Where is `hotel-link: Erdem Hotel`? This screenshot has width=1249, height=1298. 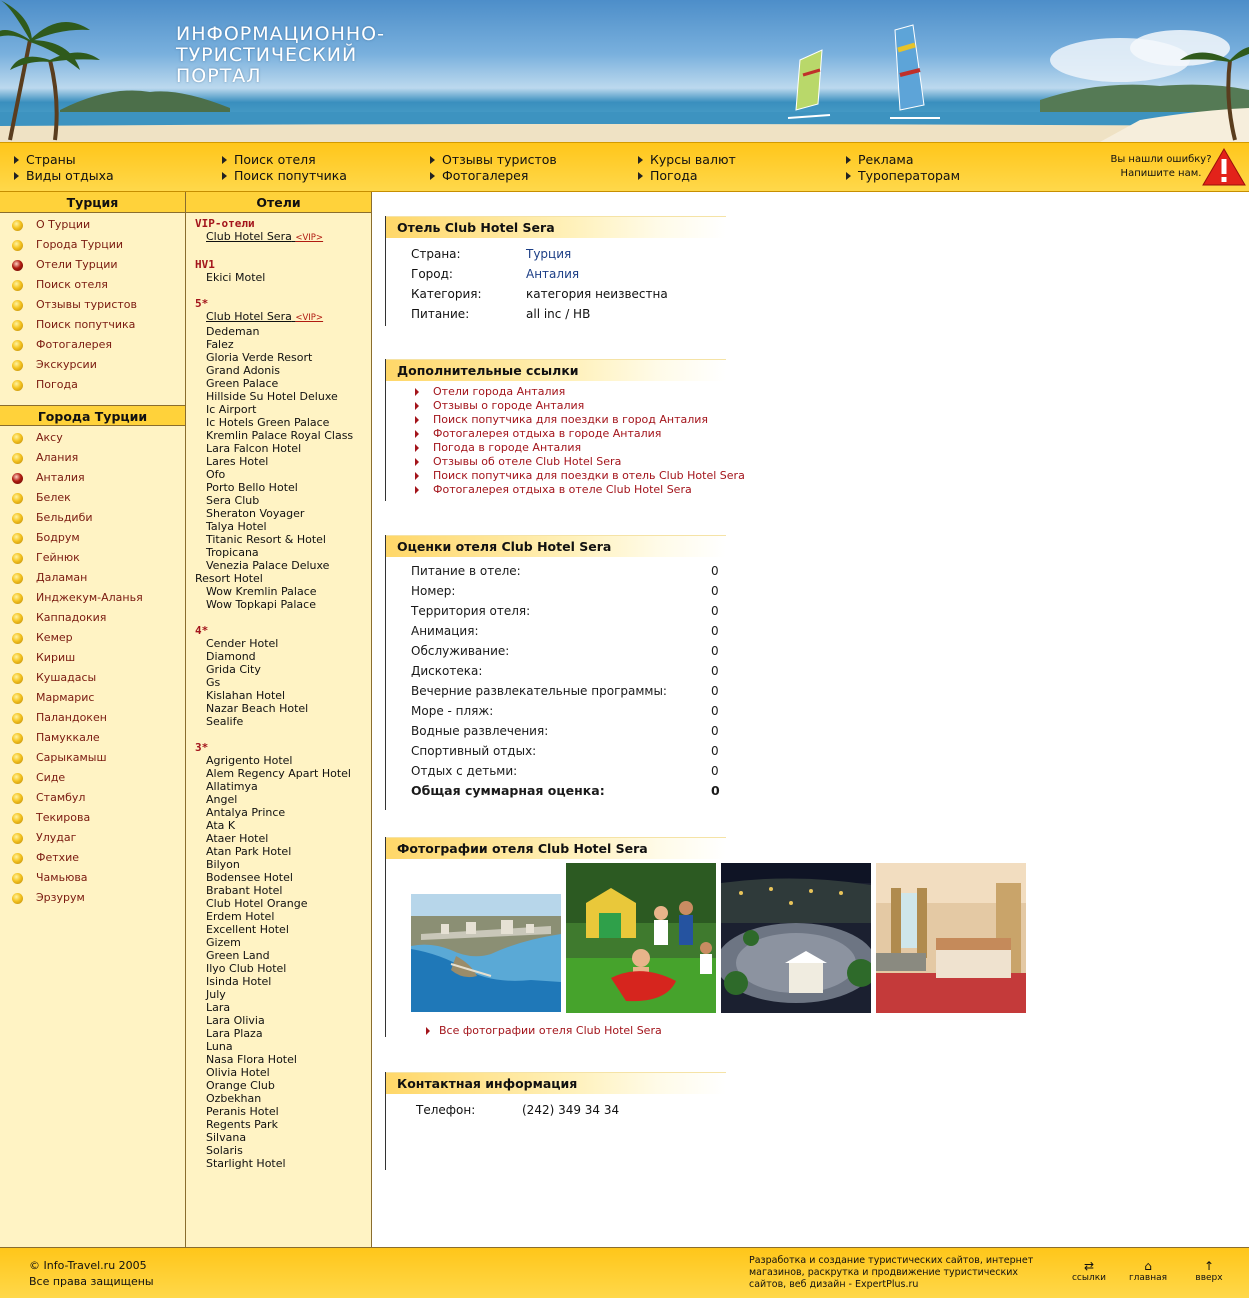
hotel-link: Erdem Hotel is located at coordinates (288, 916).